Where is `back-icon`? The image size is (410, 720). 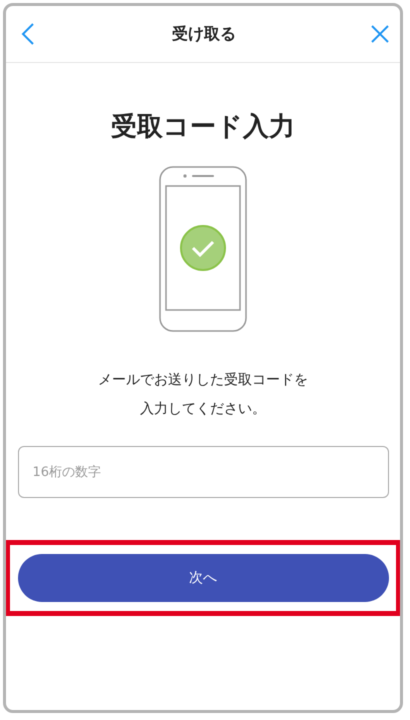 back-icon is located at coordinates (28, 34).